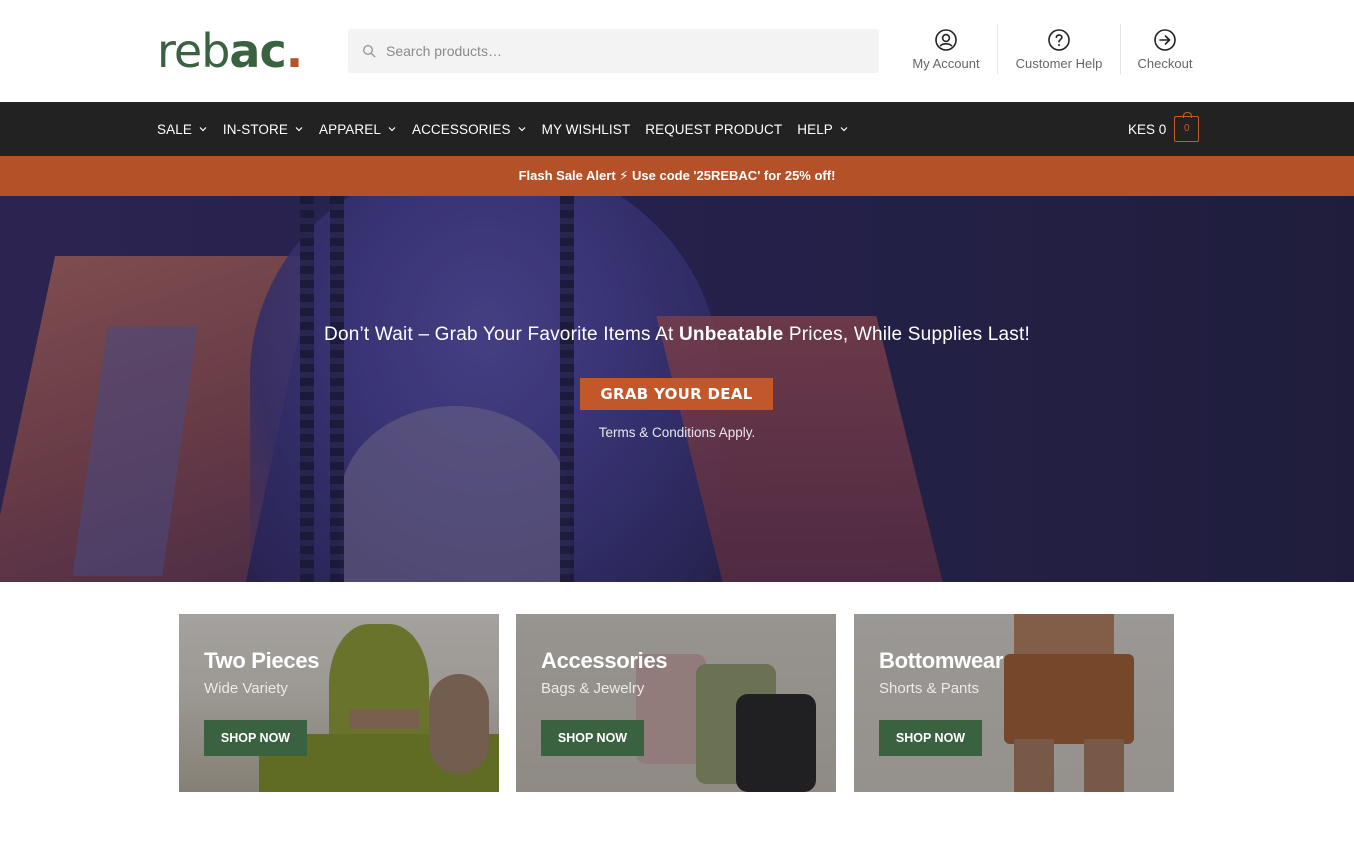  What do you see at coordinates (946, 53) in the screenshot?
I see `my-account-link: My Account` at bounding box center [946, 53].